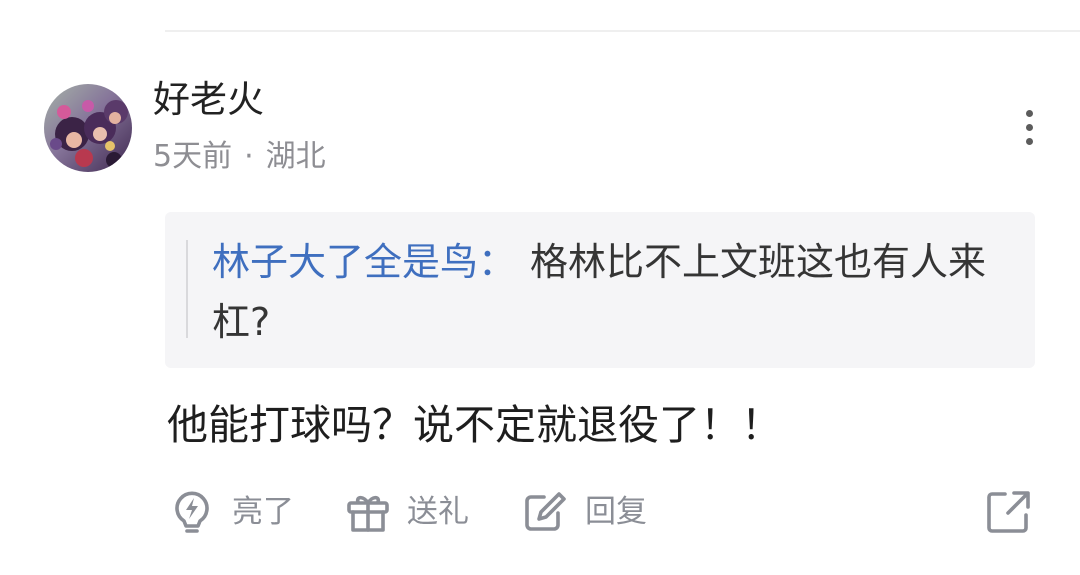 Image resolution: width=1080 pixels, height=575 pixels. Describe the element at coordinates (438, 512) in the screenshot. I see `gift-label: 送礼` at that location.